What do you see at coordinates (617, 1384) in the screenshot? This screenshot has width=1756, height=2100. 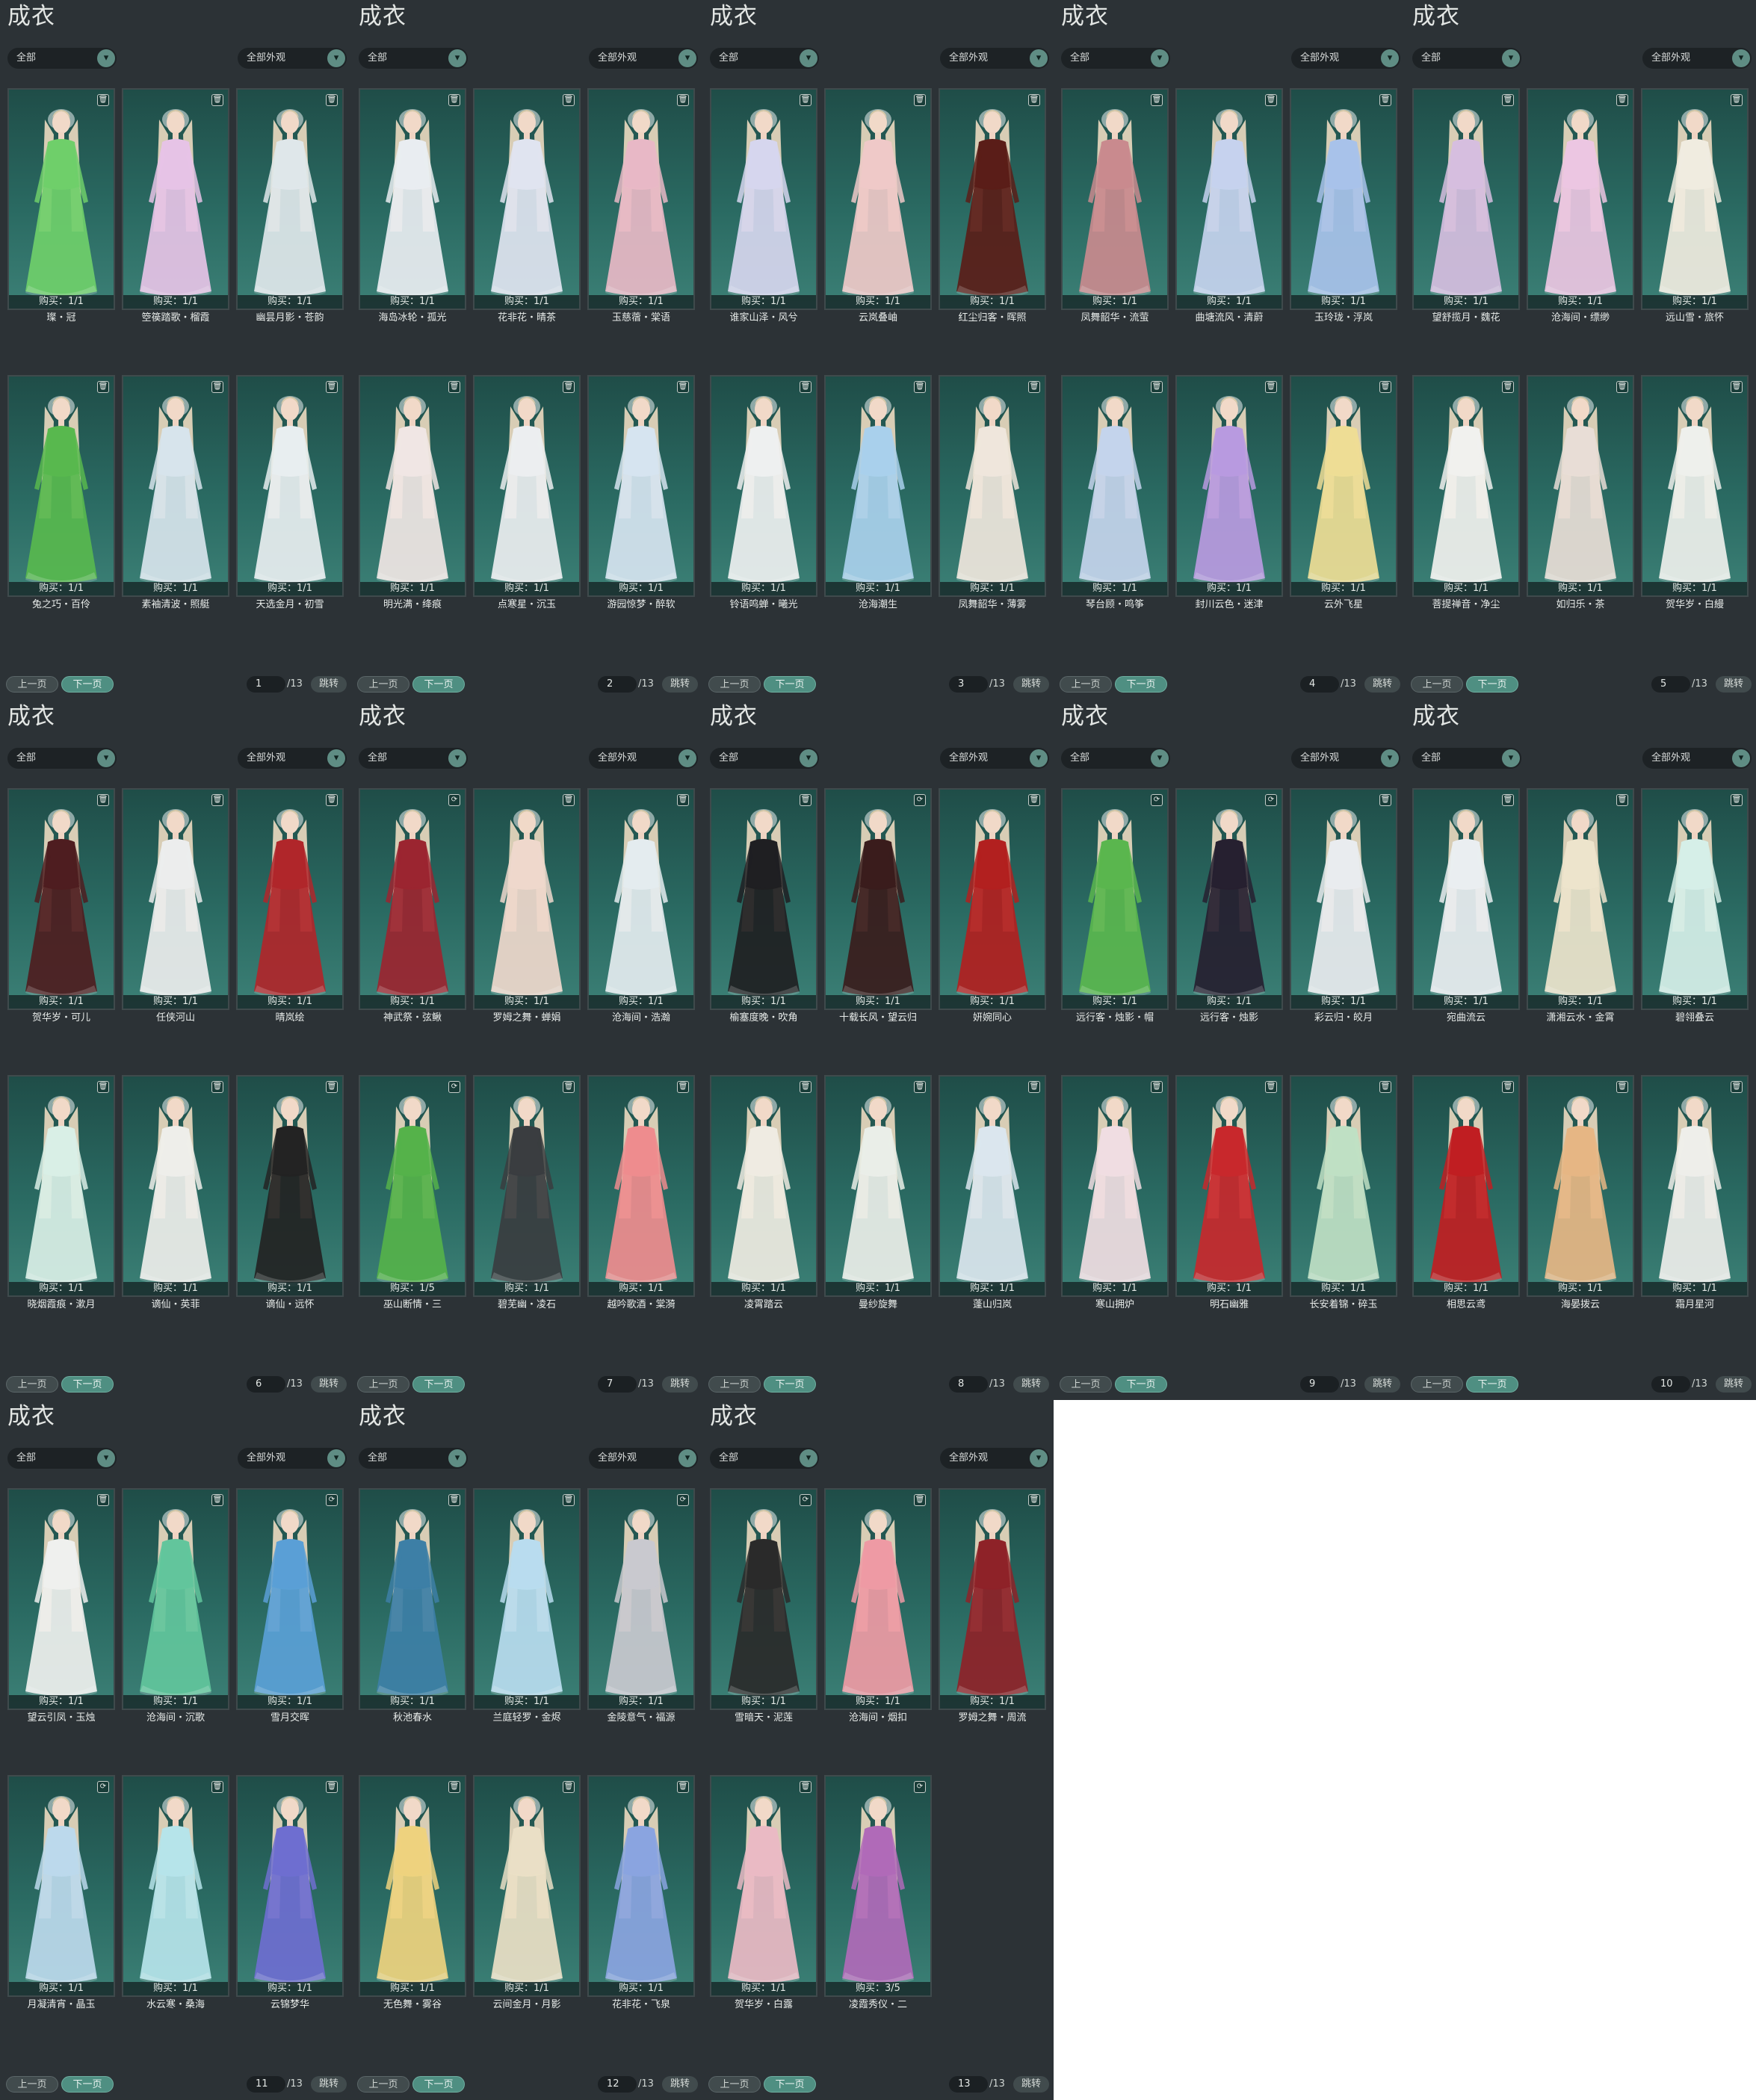 I see `page-number-input: 7` at bounding box center [617, 1384].